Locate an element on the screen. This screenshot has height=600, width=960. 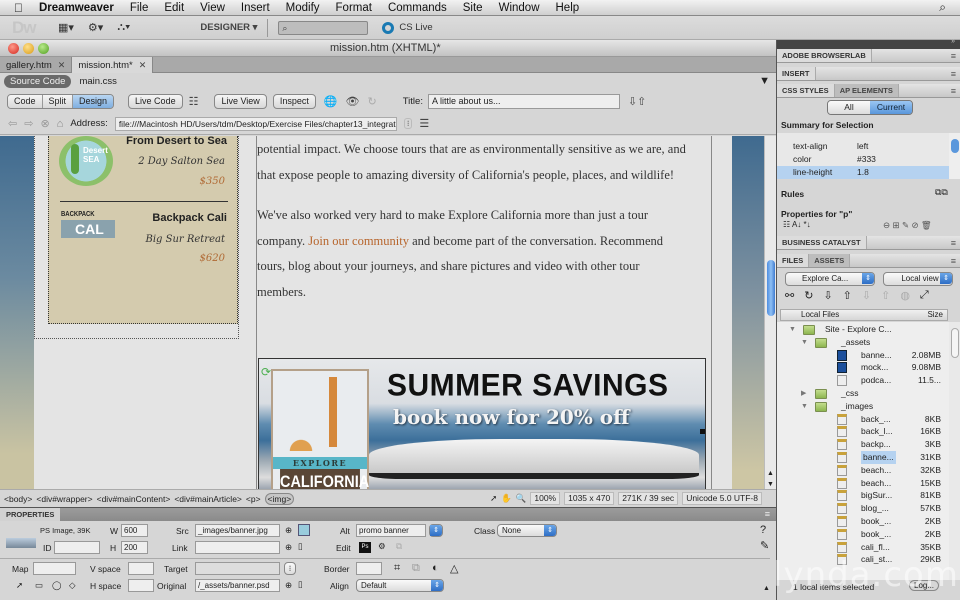
css-rule-actions: ⊖ ⊞ ✎ ⊘ 🗑 is located at coordinates (907, 225).